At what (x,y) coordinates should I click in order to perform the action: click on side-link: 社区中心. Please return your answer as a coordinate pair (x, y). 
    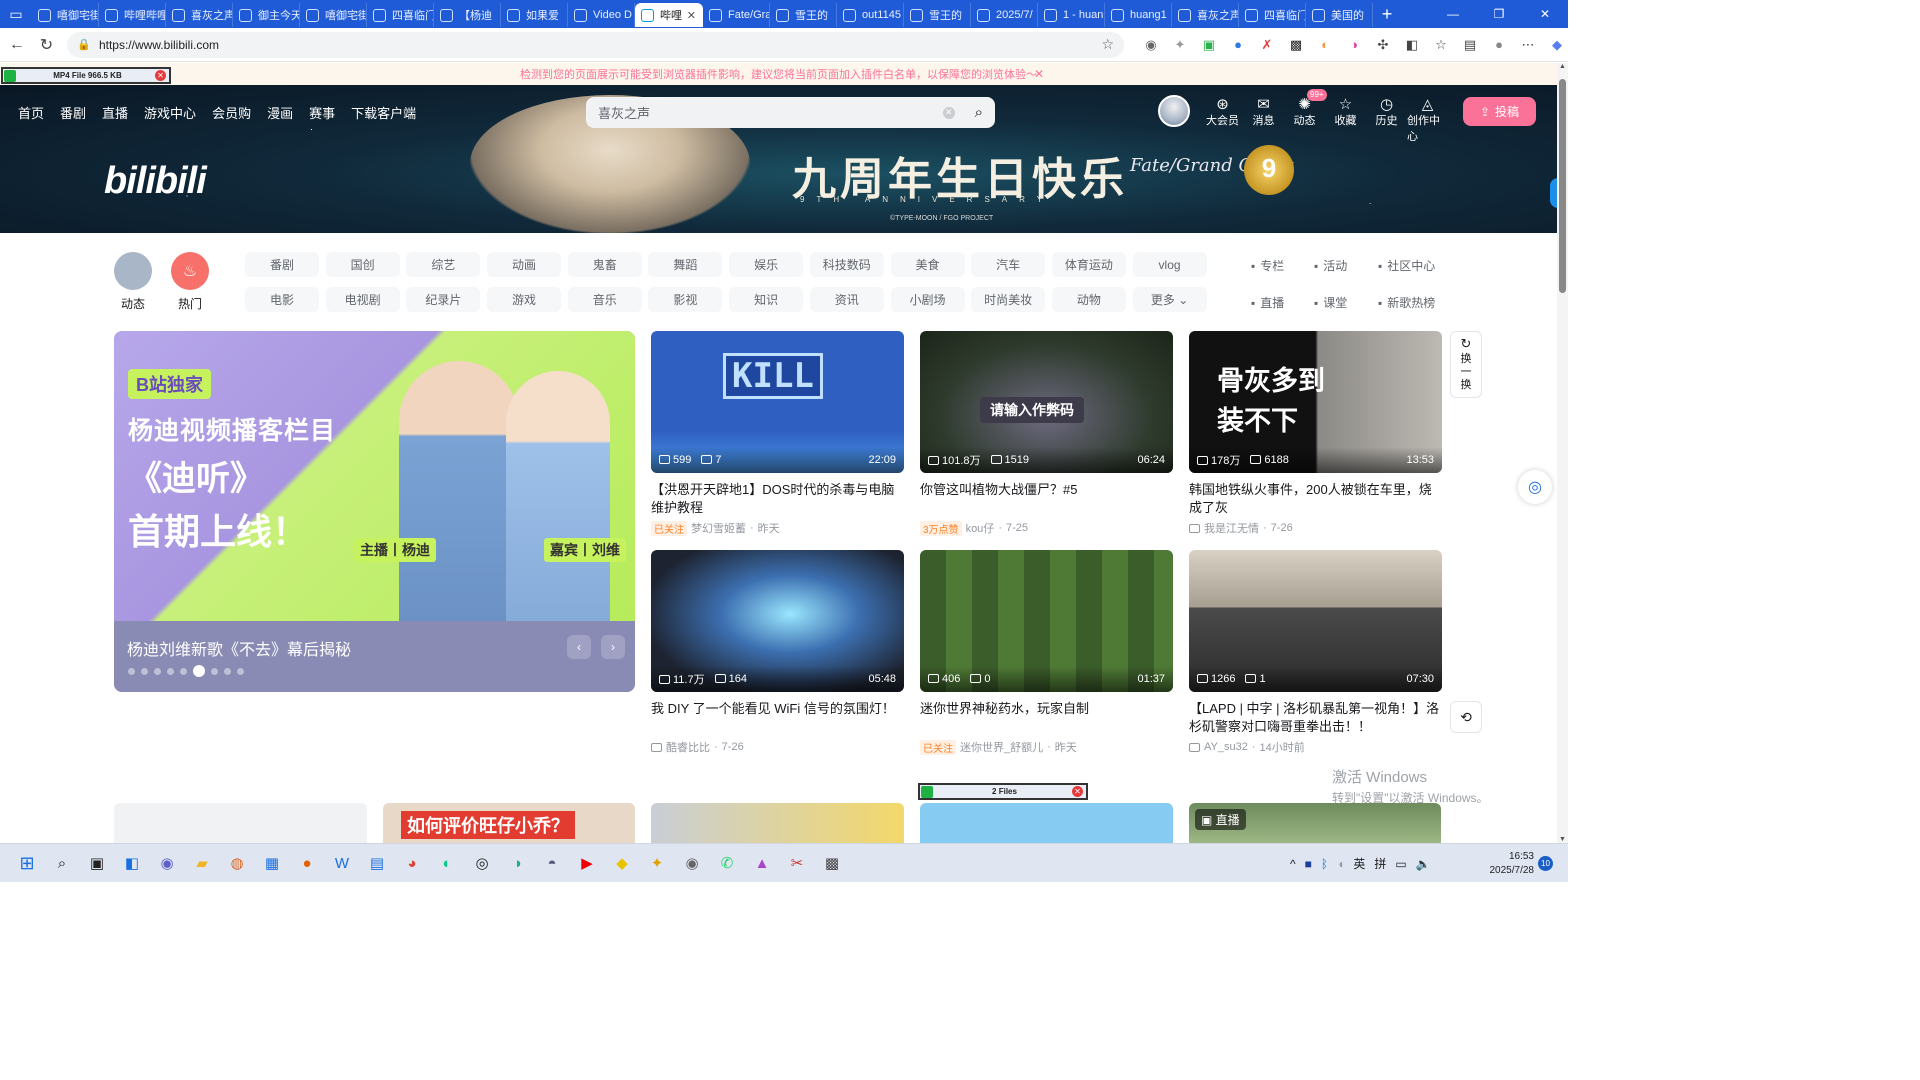
    Looking at the image, I should click on (1418, 265).